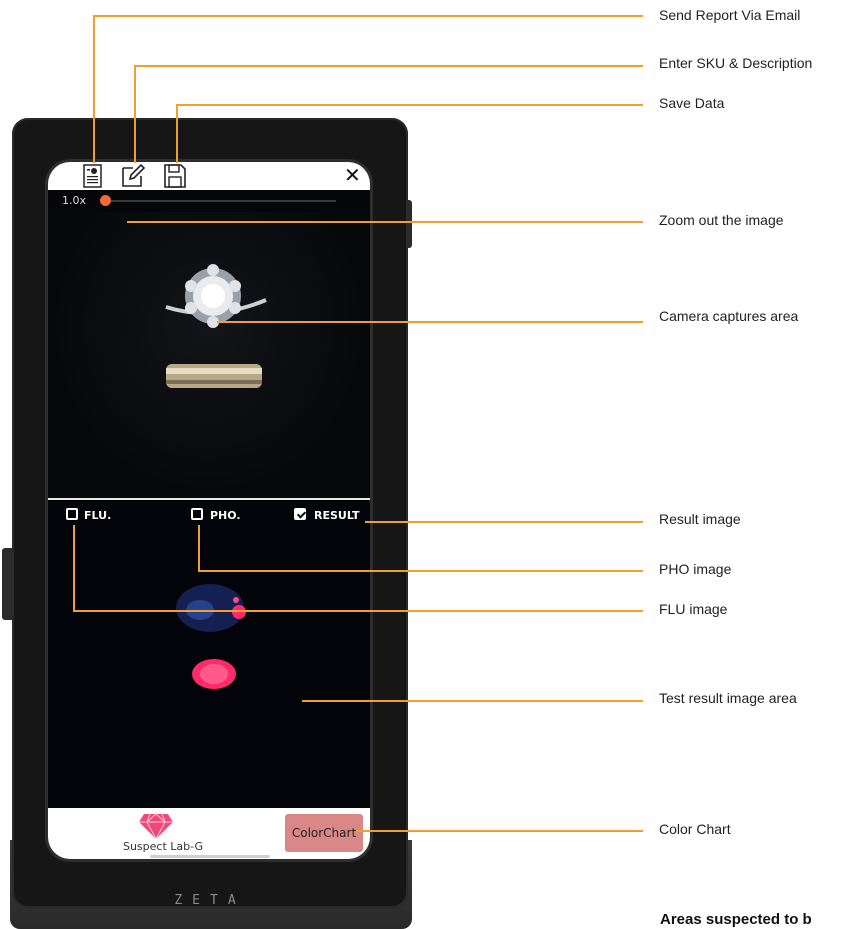  Describe the element at coordinates (736, 63) in the screenshot. I see `callout-enter-sku: Enter SKU & Description` at that location.